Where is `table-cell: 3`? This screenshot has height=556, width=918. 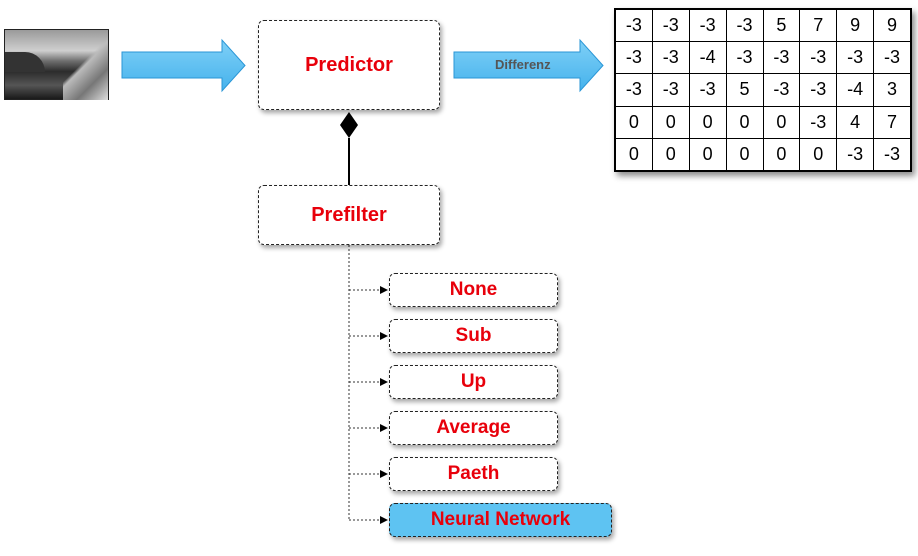
table-cell: 3 is located at coordinates (892, 90).